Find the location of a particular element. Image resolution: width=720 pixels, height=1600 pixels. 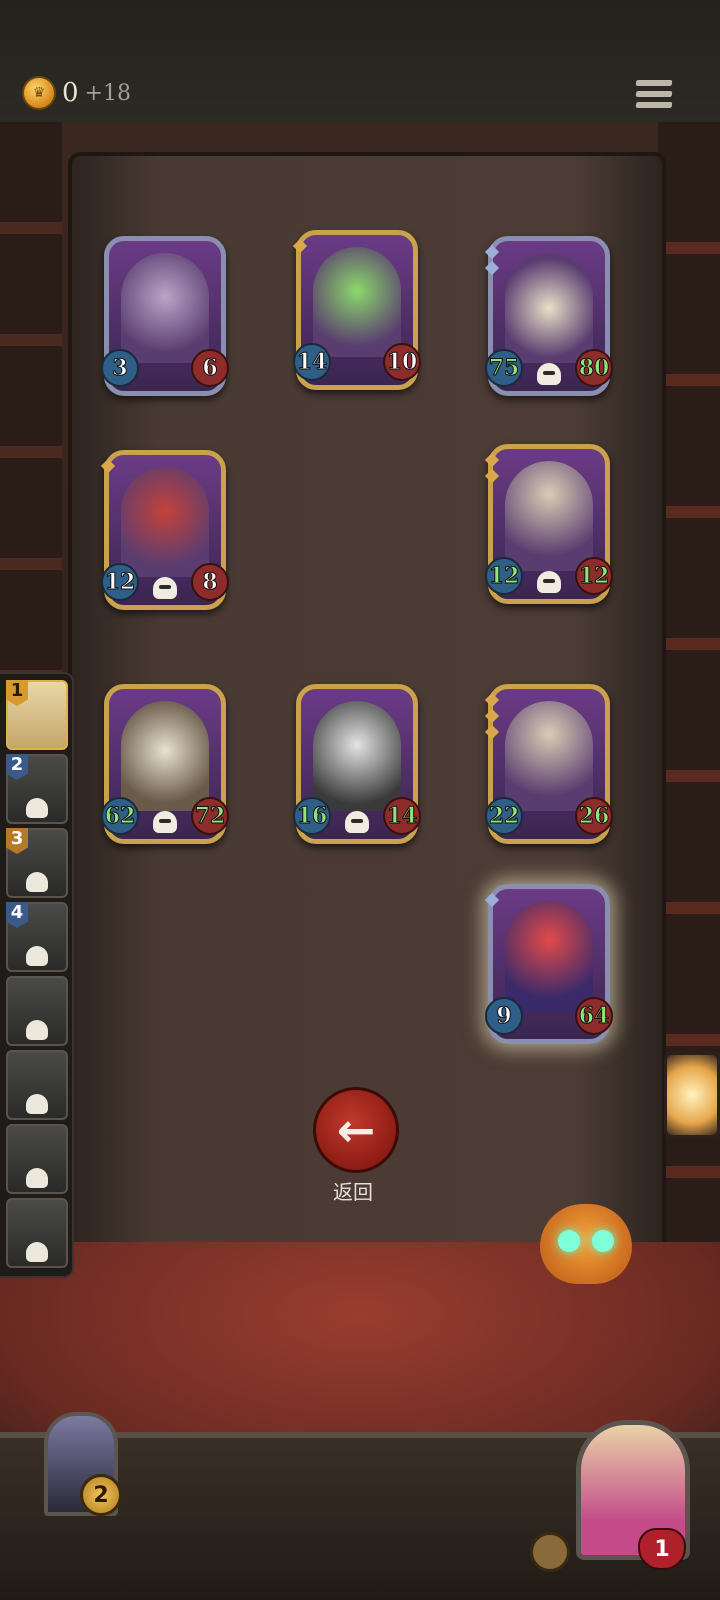

health-stat: 8 is located at coordinates (210, 582).